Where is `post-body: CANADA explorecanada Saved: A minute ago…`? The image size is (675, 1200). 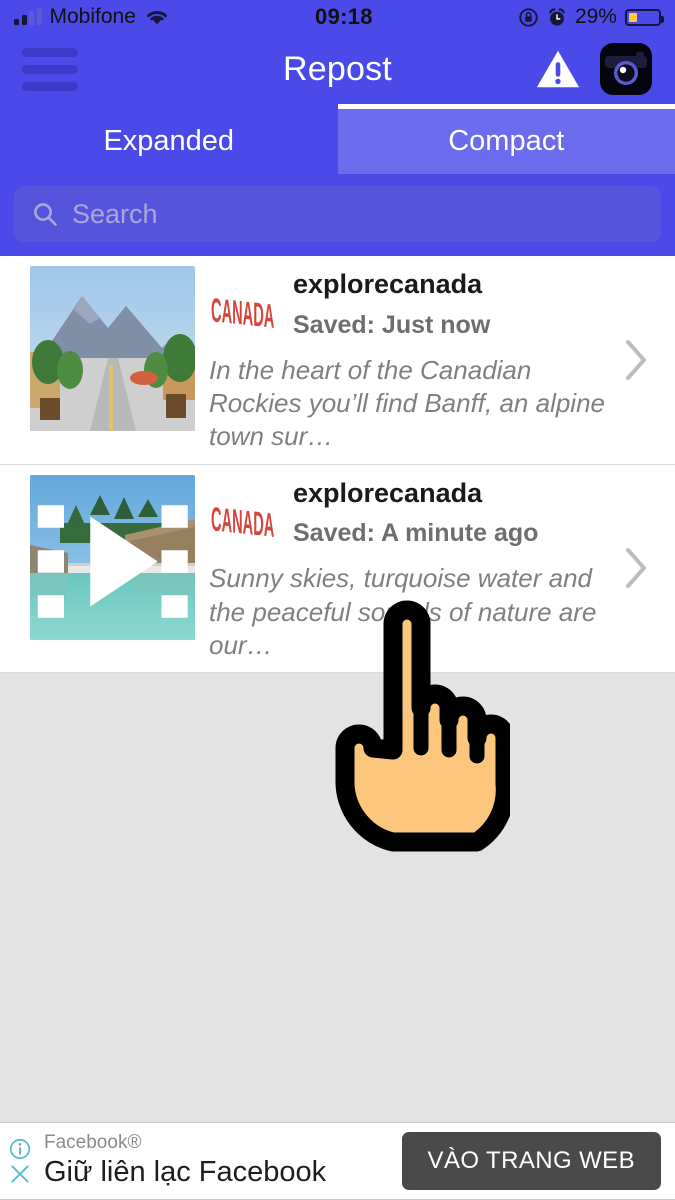
post-body: CANADA explorecanada Saved: A minute ago… is located at coordinates (435, 569).